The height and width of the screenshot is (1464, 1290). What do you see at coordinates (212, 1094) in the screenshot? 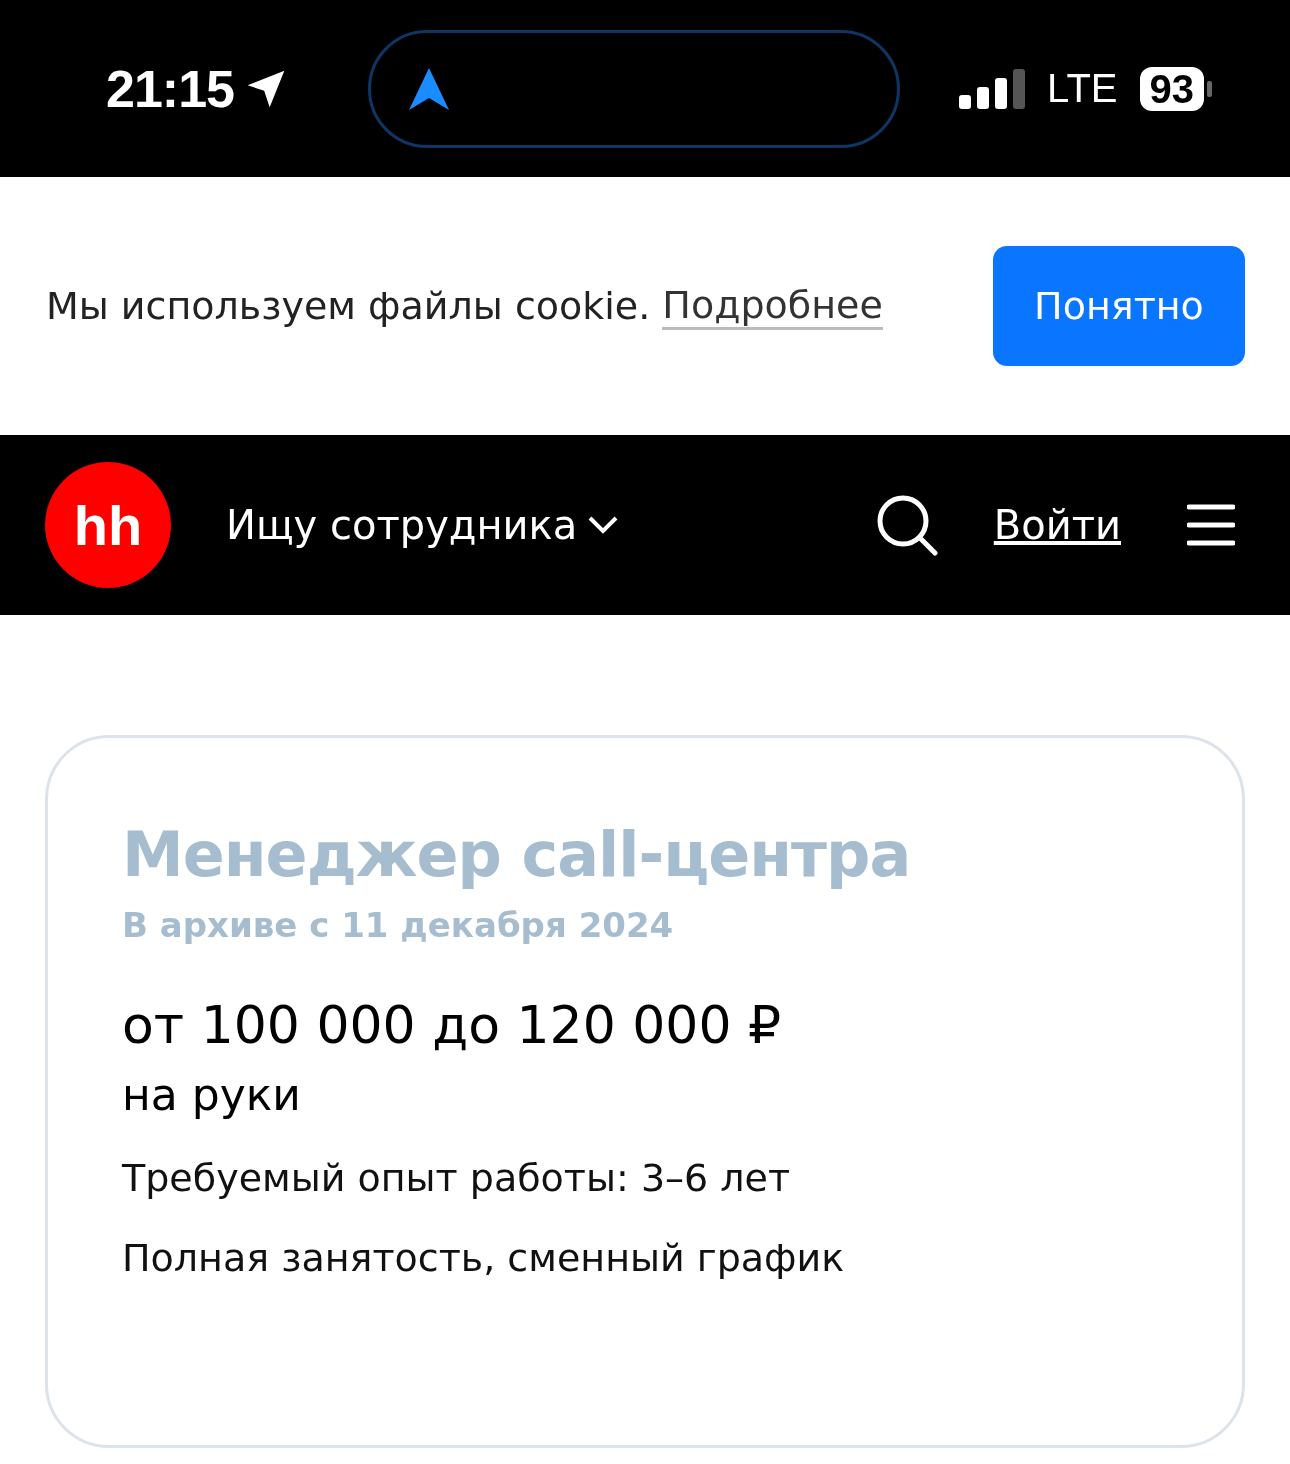
I see `salary-note: на руки` at bounding box center [212, 1094].